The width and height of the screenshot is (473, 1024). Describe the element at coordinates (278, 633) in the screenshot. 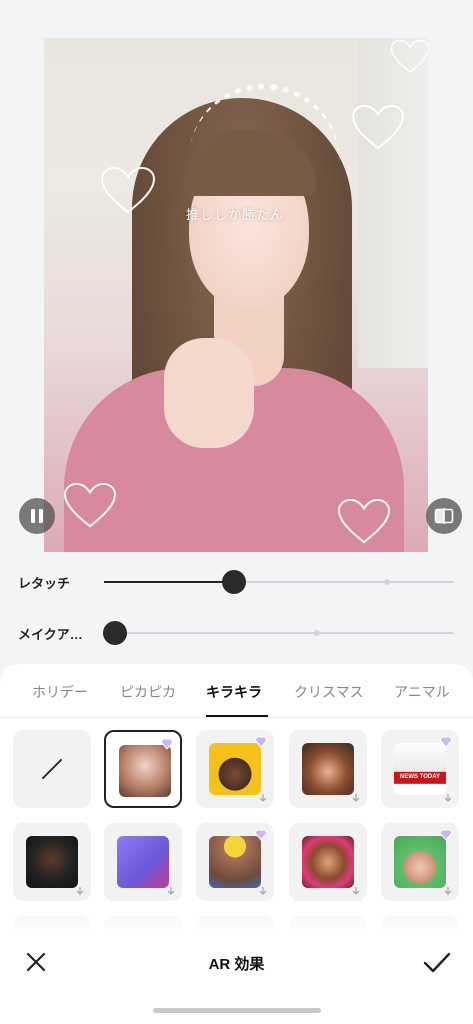

I see `makeup-slider` at that location.